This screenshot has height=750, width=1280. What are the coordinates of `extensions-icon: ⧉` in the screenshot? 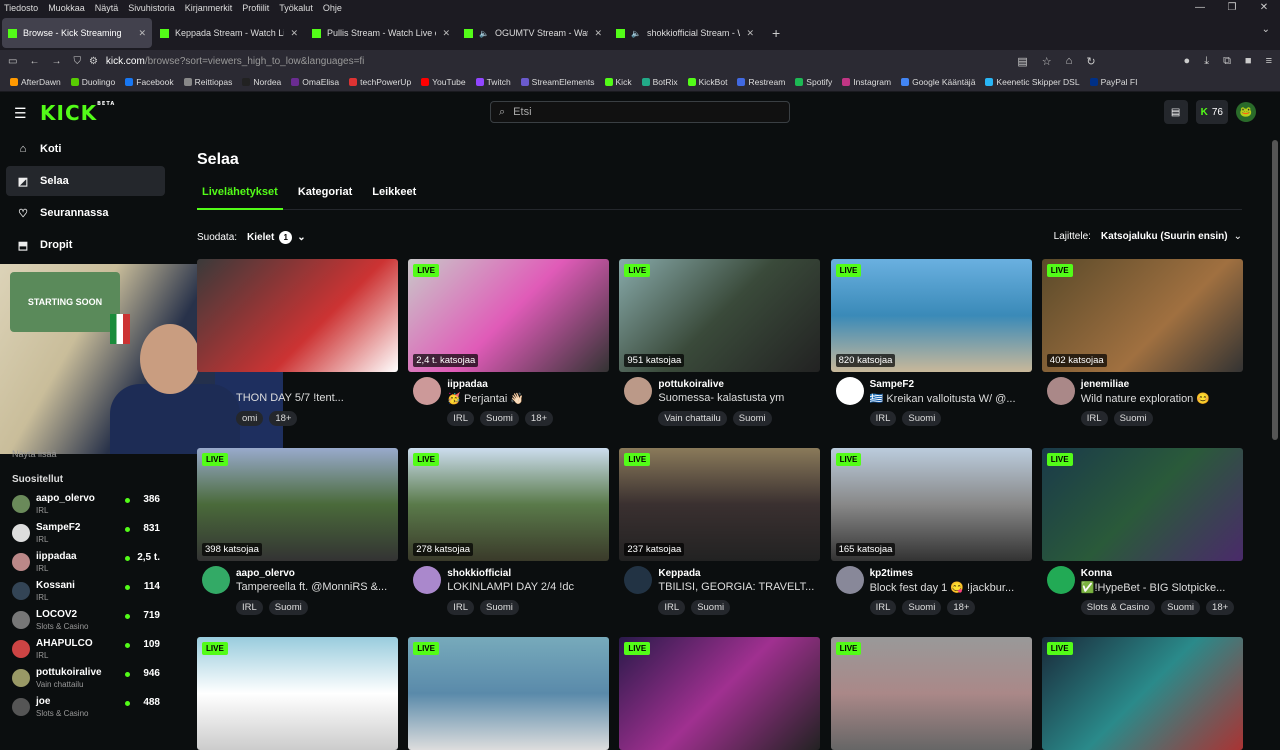 It's located at (1227, 61).